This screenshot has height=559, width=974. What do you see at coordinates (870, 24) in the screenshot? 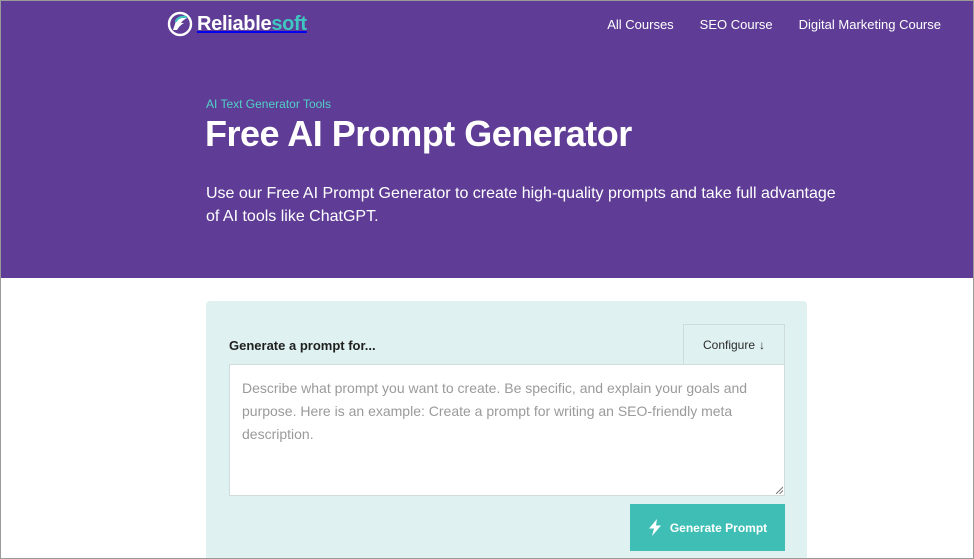
I see `nav-link-digital-marketing-course: Digital Marketing Course` at bounding box center [870, 24].